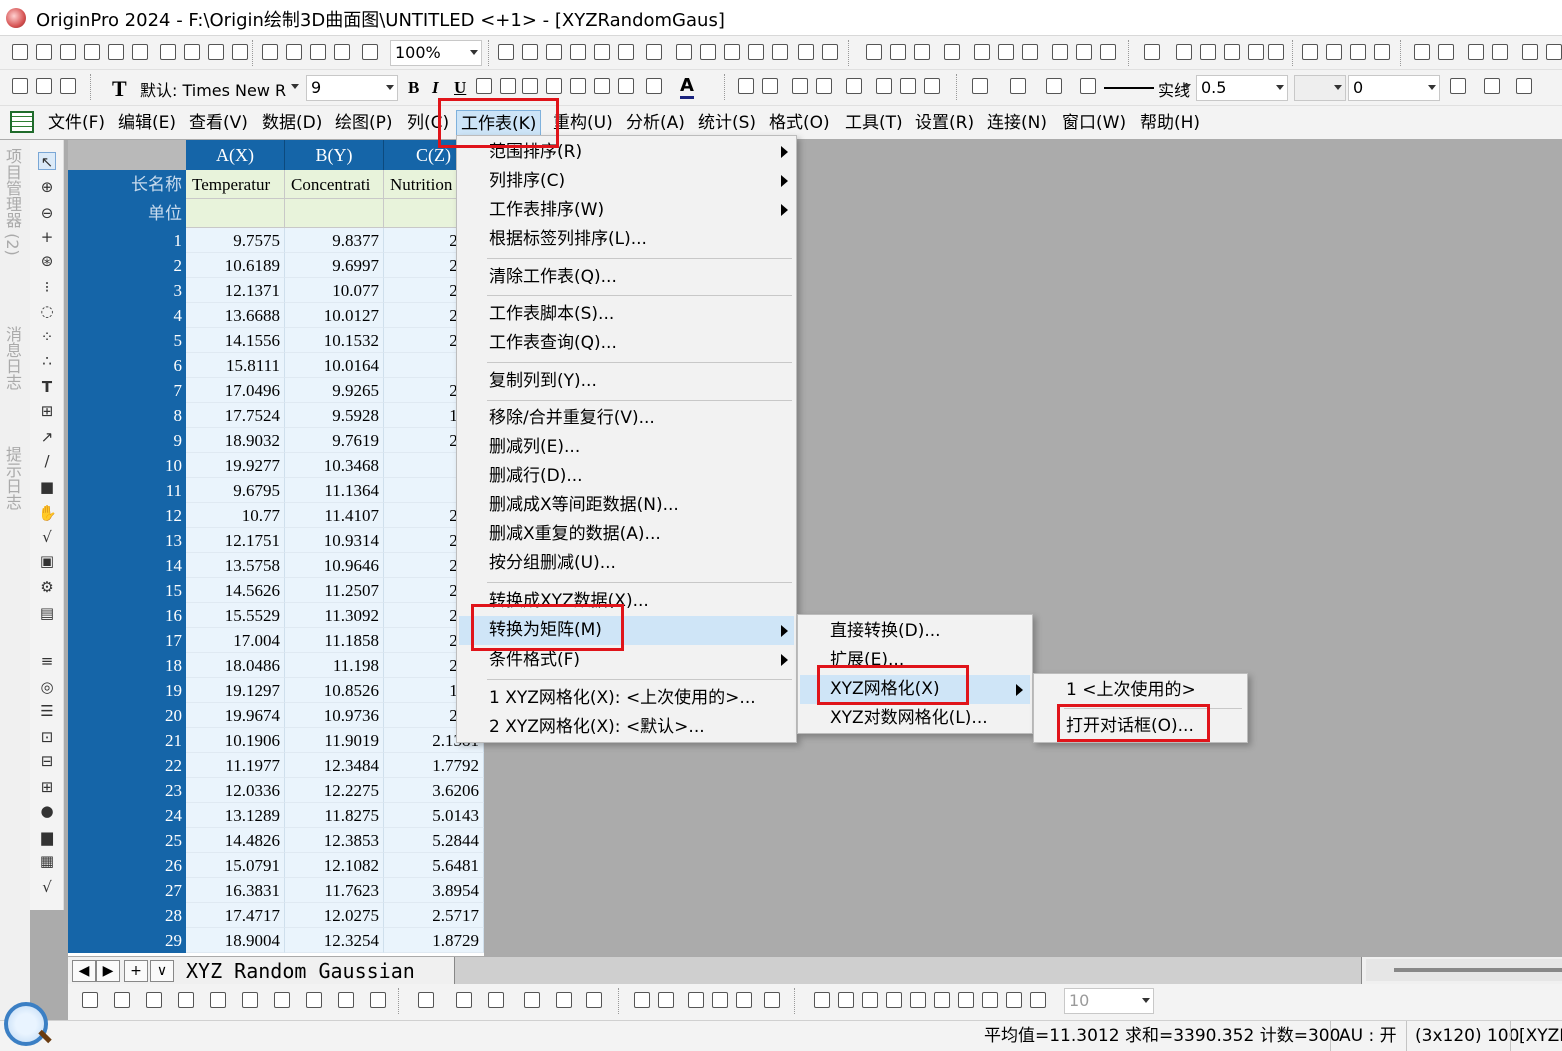 The height and width of the screenshot is (1051, 1562). I want to click on multi-panel-icon, so click(218, 1000).